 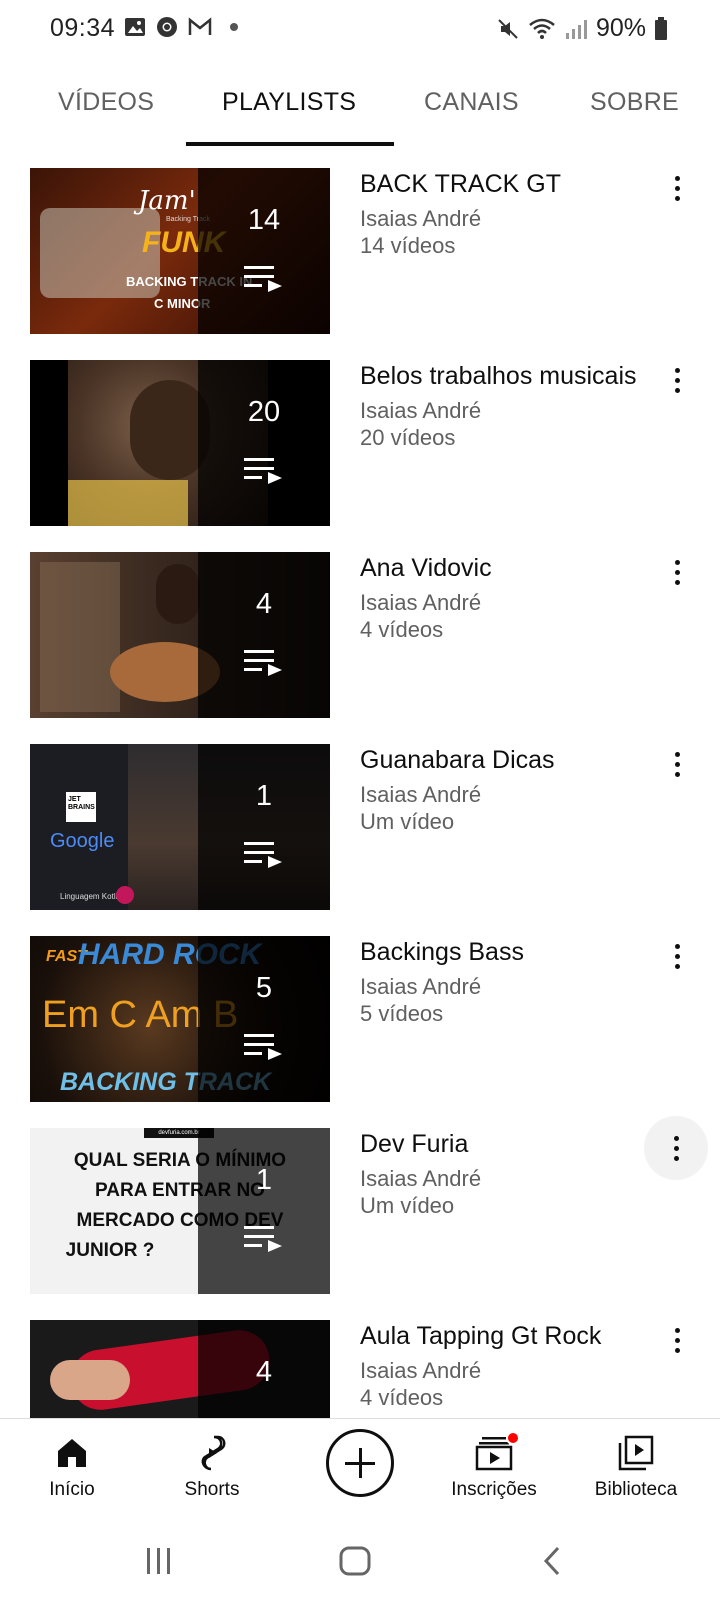 I want to click on video-count: 20, so click(x=264, y=412).